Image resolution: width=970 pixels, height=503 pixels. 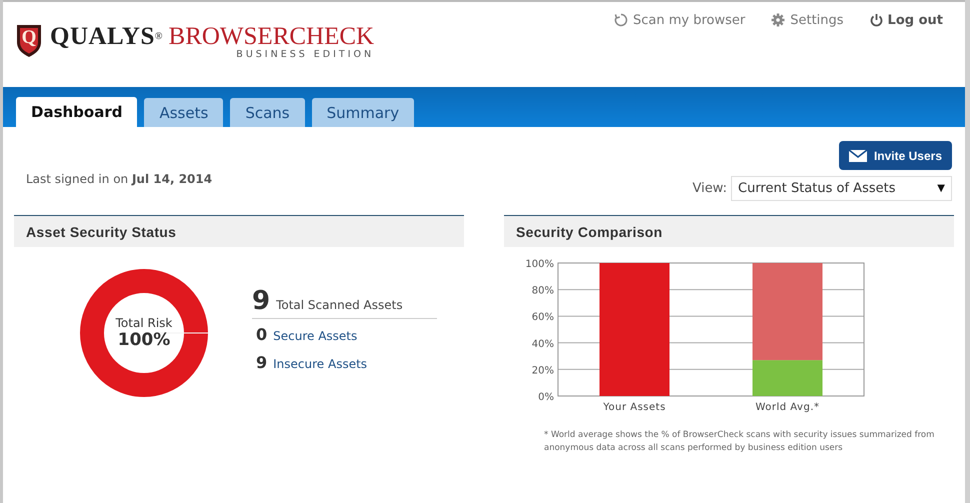 I want to click on view-select: Current Status of Assets ▼, so click(x=841, y=188).